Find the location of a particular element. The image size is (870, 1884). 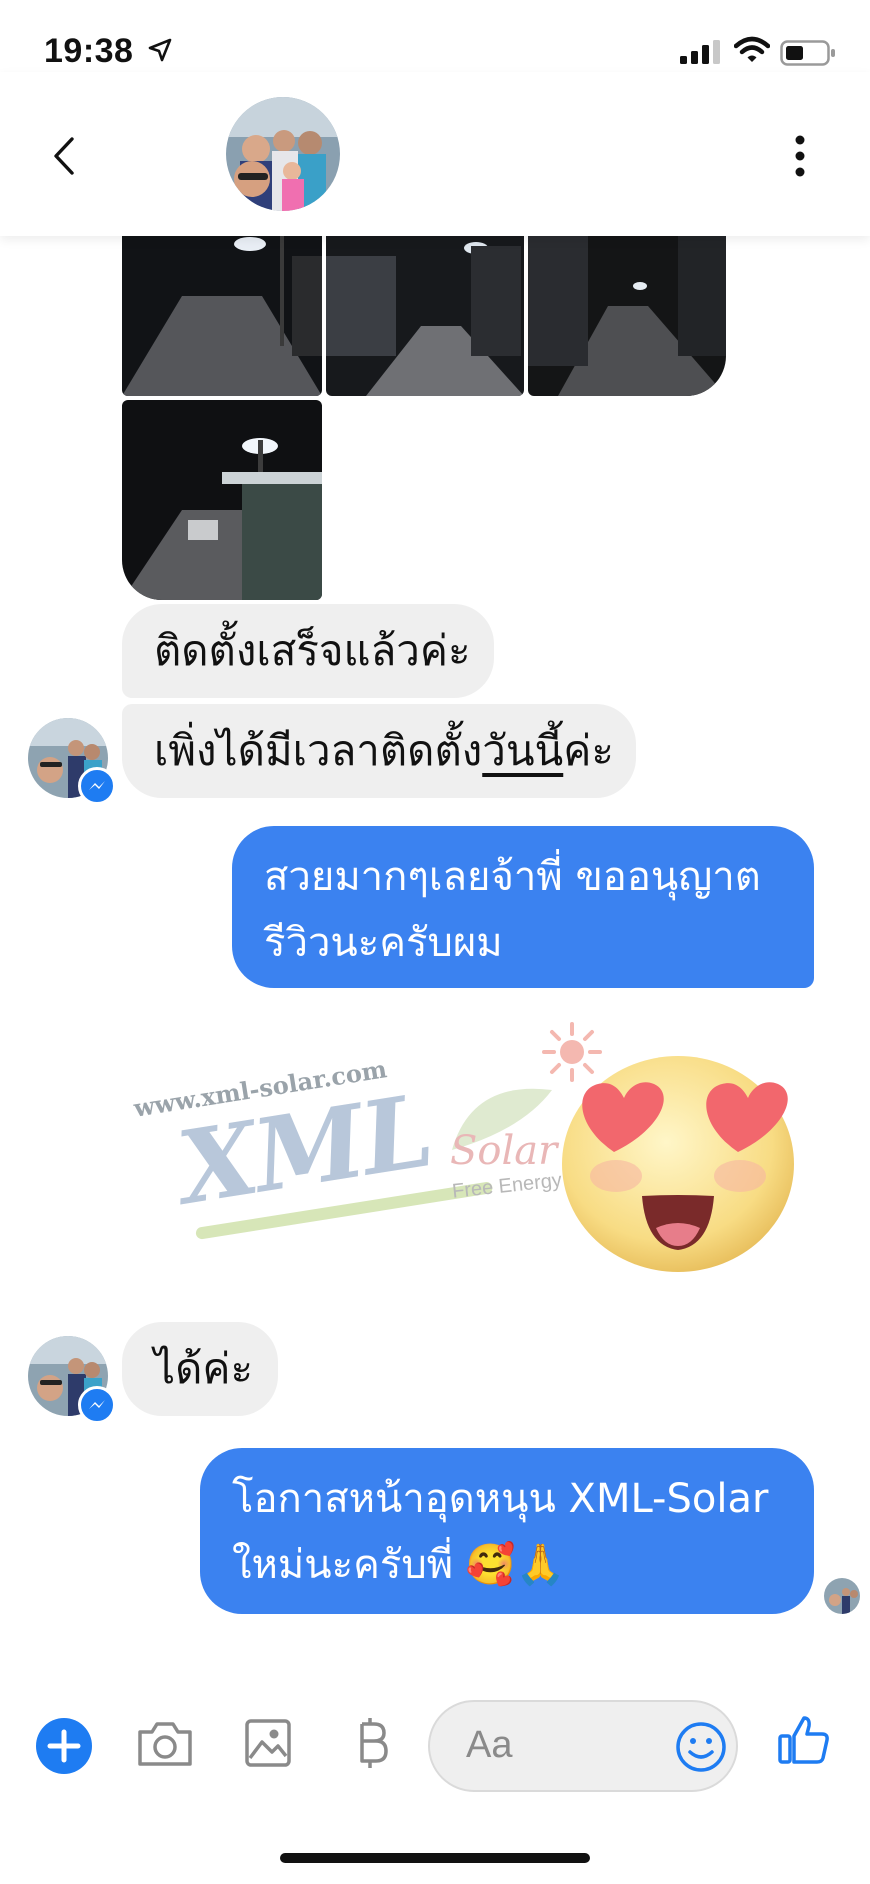

heart-eyes-emoji-icon is located at coordinates (678, 1164).